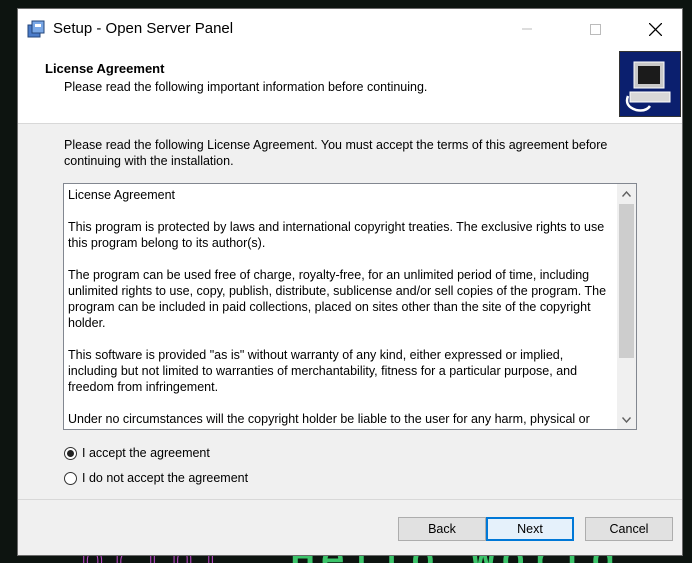 The width and height of the screenshot is (692, 563). Describe the element at coordinates (530, 529) in the screenshot. I see `next-button: Next` at that location.